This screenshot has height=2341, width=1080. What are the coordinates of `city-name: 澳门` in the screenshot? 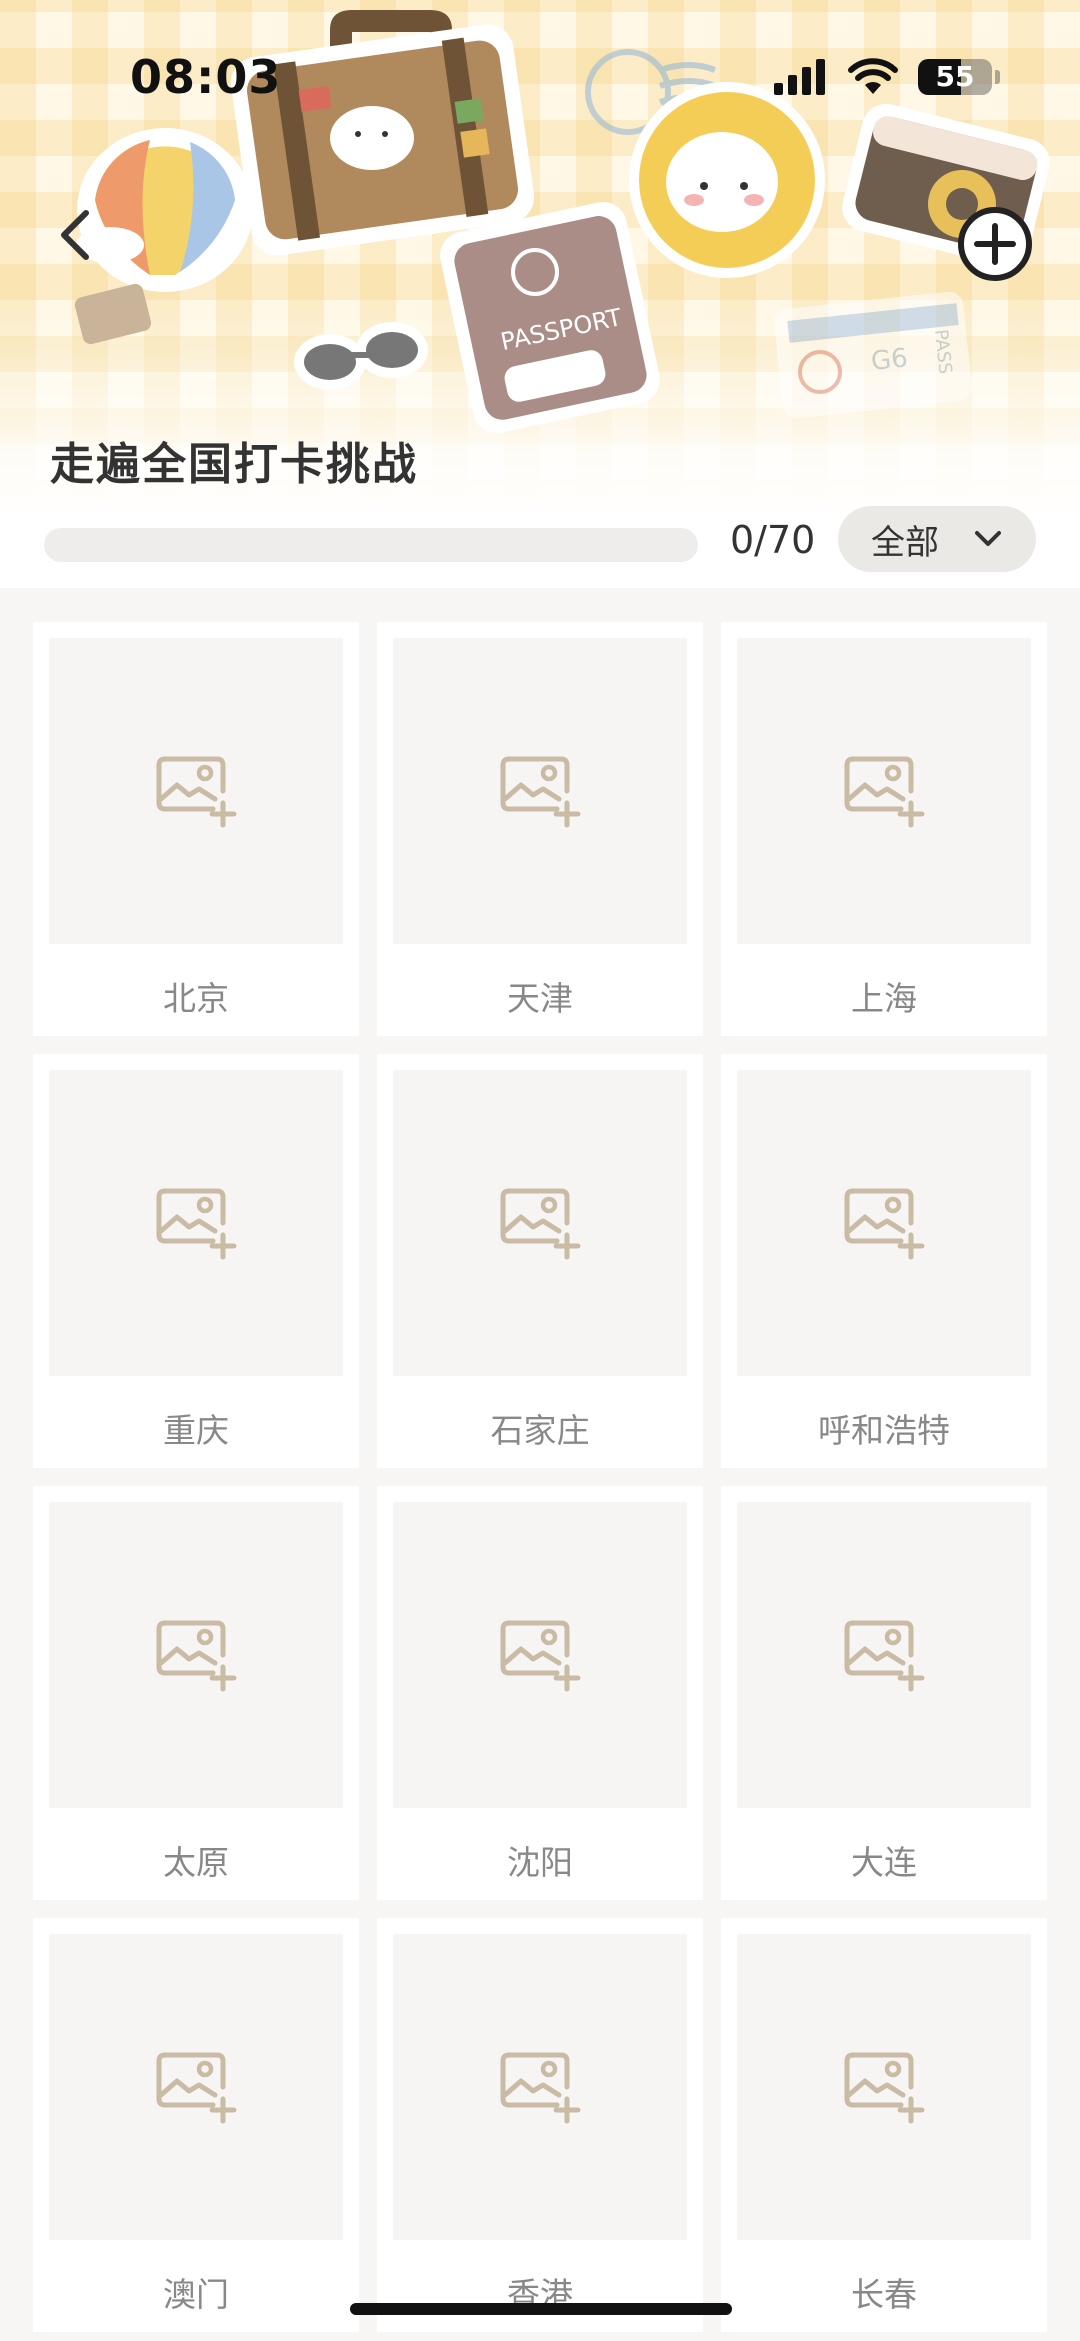 It's located at (196, 2294).